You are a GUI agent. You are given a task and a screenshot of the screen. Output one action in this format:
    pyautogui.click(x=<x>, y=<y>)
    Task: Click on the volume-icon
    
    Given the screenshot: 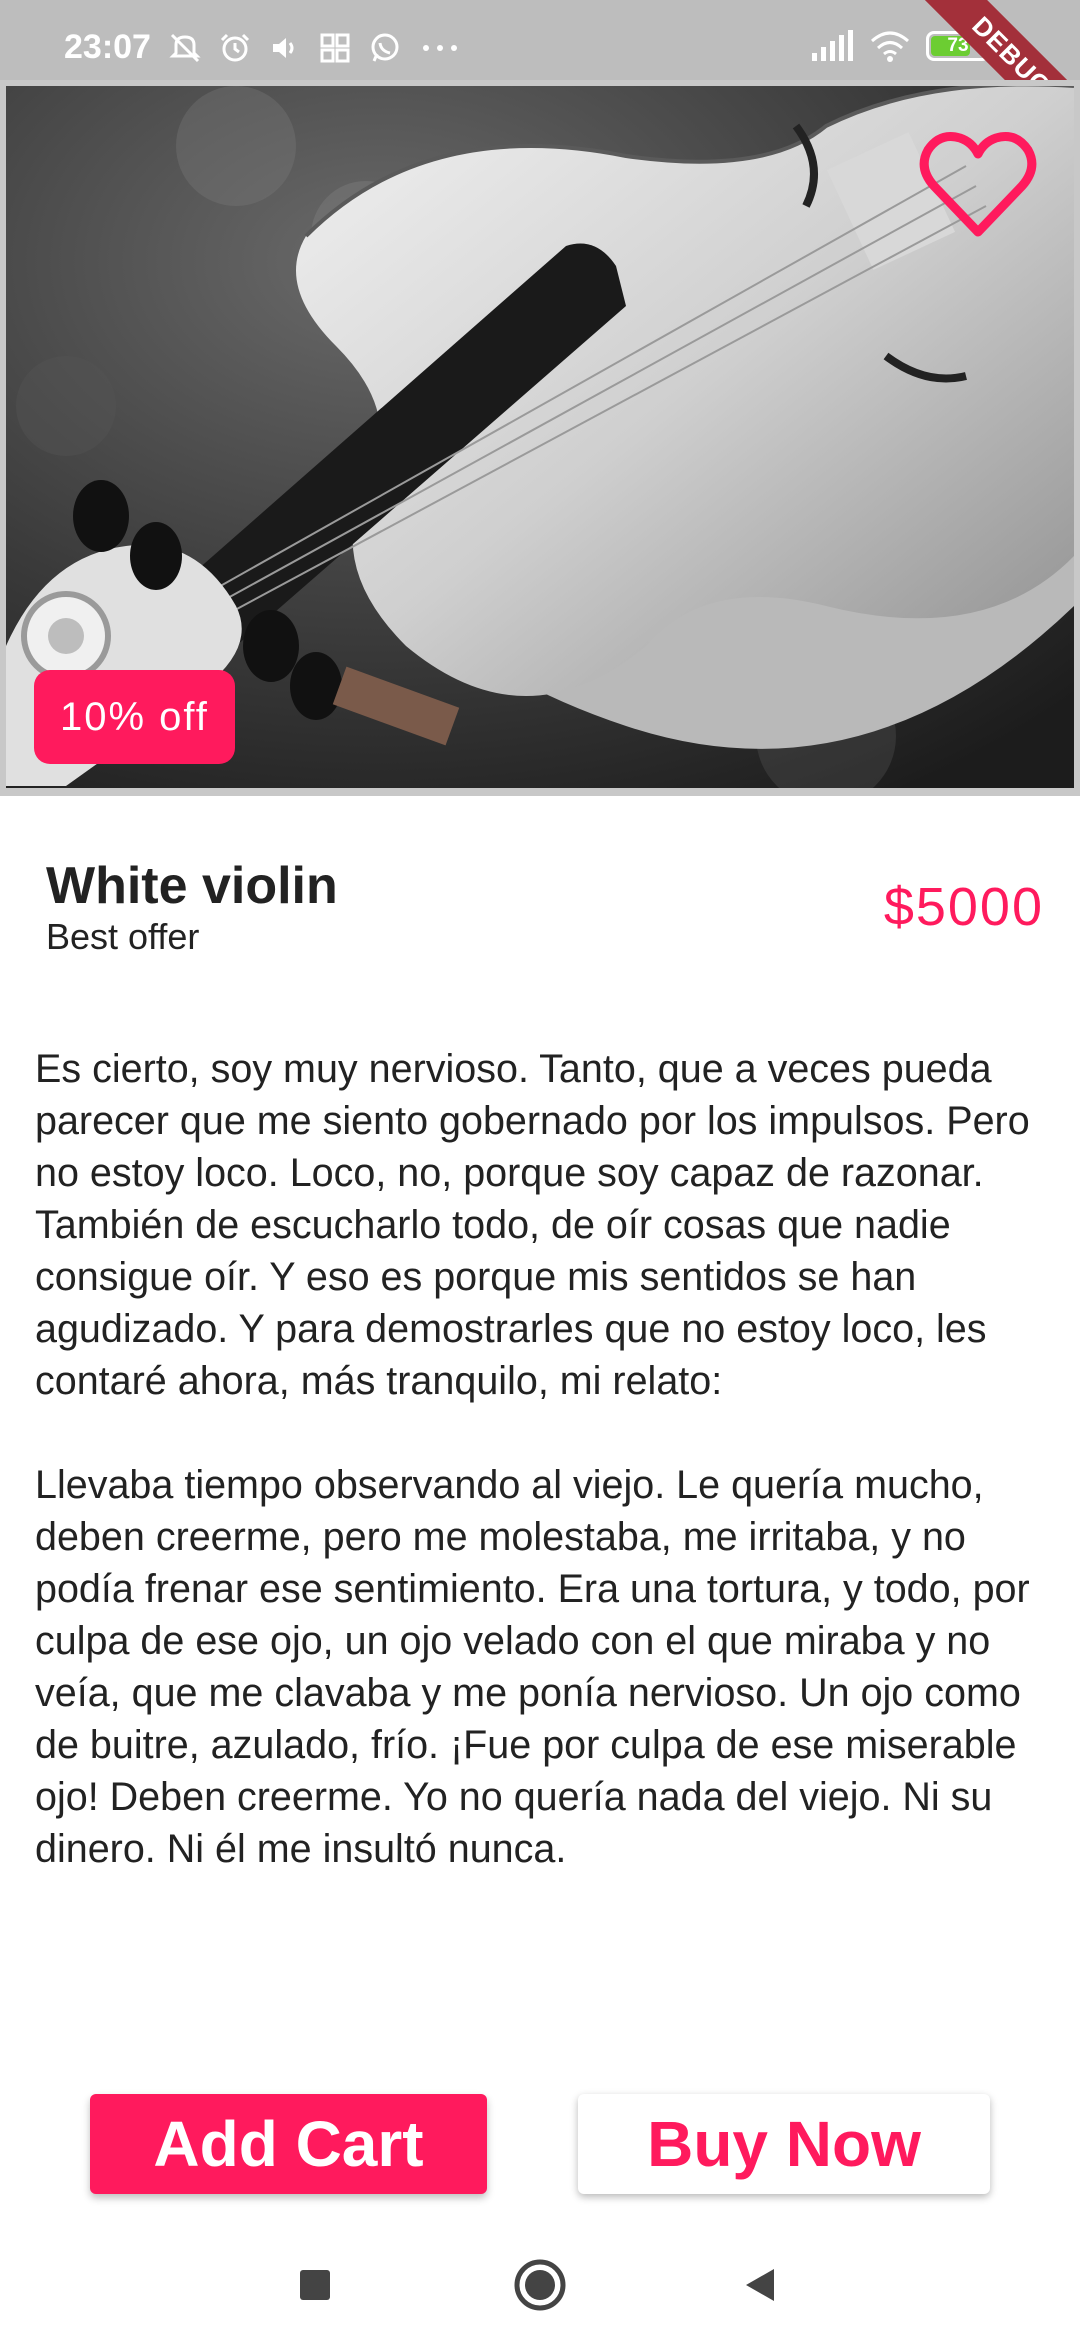 What is the action you would take?
    pyautogui.click(x=283, y=48)
    